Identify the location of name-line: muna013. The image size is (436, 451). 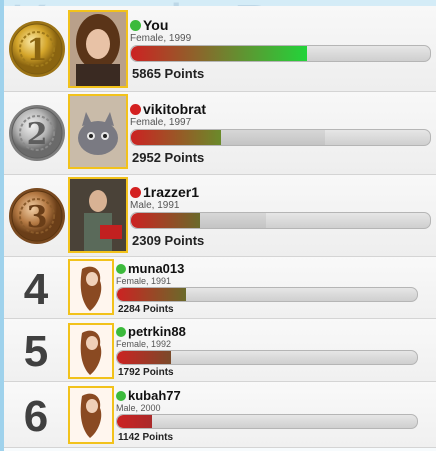
(150, 268).